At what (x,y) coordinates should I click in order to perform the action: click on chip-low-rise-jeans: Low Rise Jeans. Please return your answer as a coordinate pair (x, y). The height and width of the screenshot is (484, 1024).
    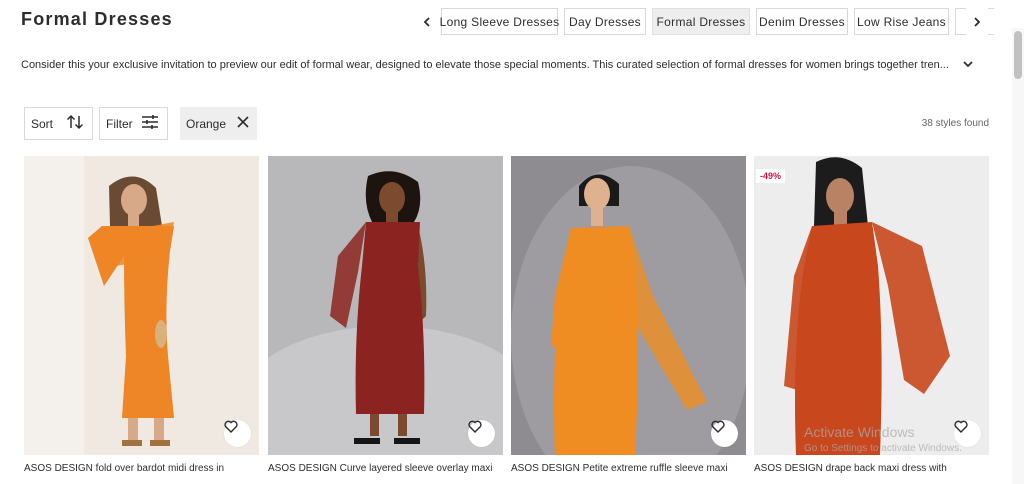
    Looking at the image, I should click on (901, 21).